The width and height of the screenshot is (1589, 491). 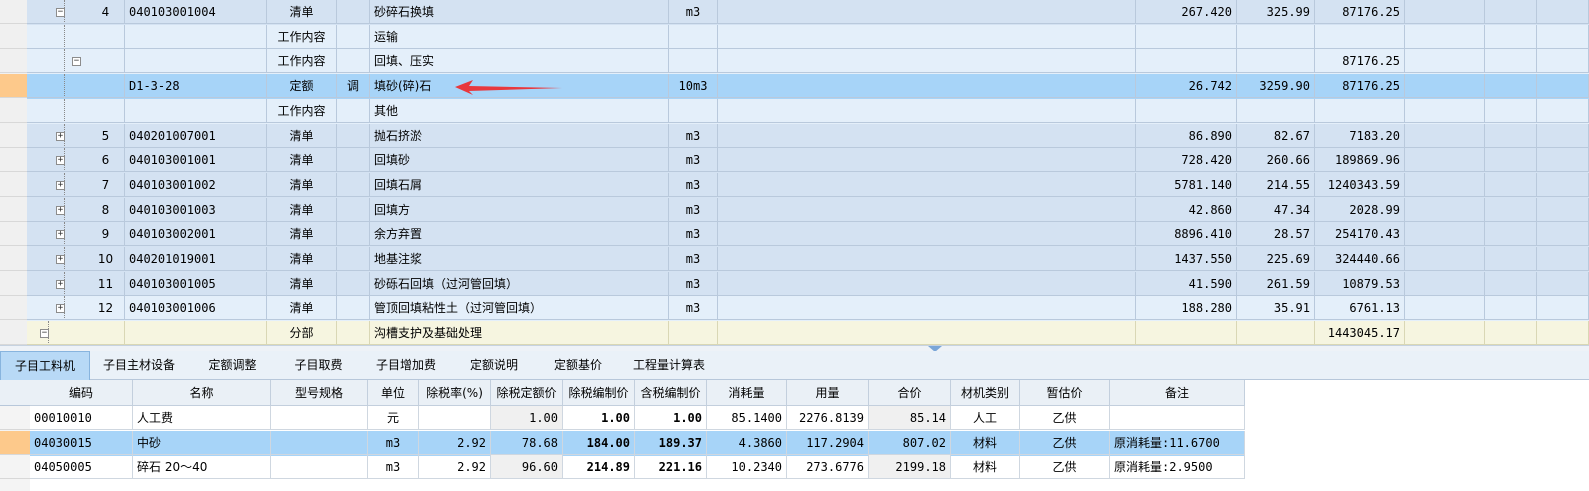 I want to click on table-row: − 分部 沟槽支护及基础处理 1443045.17, so click(x=808, y=333).